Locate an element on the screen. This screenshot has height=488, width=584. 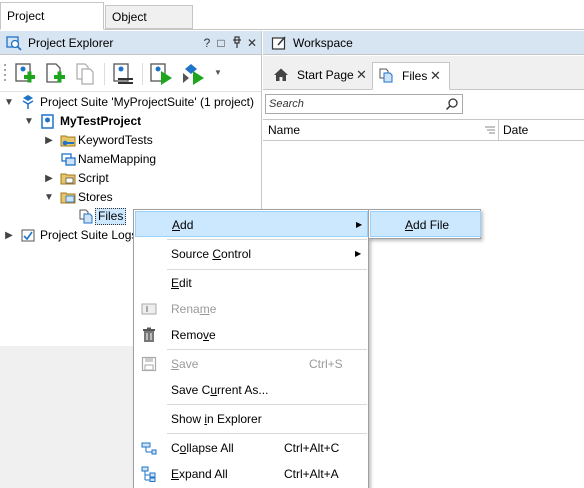
main-tab-strip: Project Workspace Object Browser is located at coordinates (292, 24).